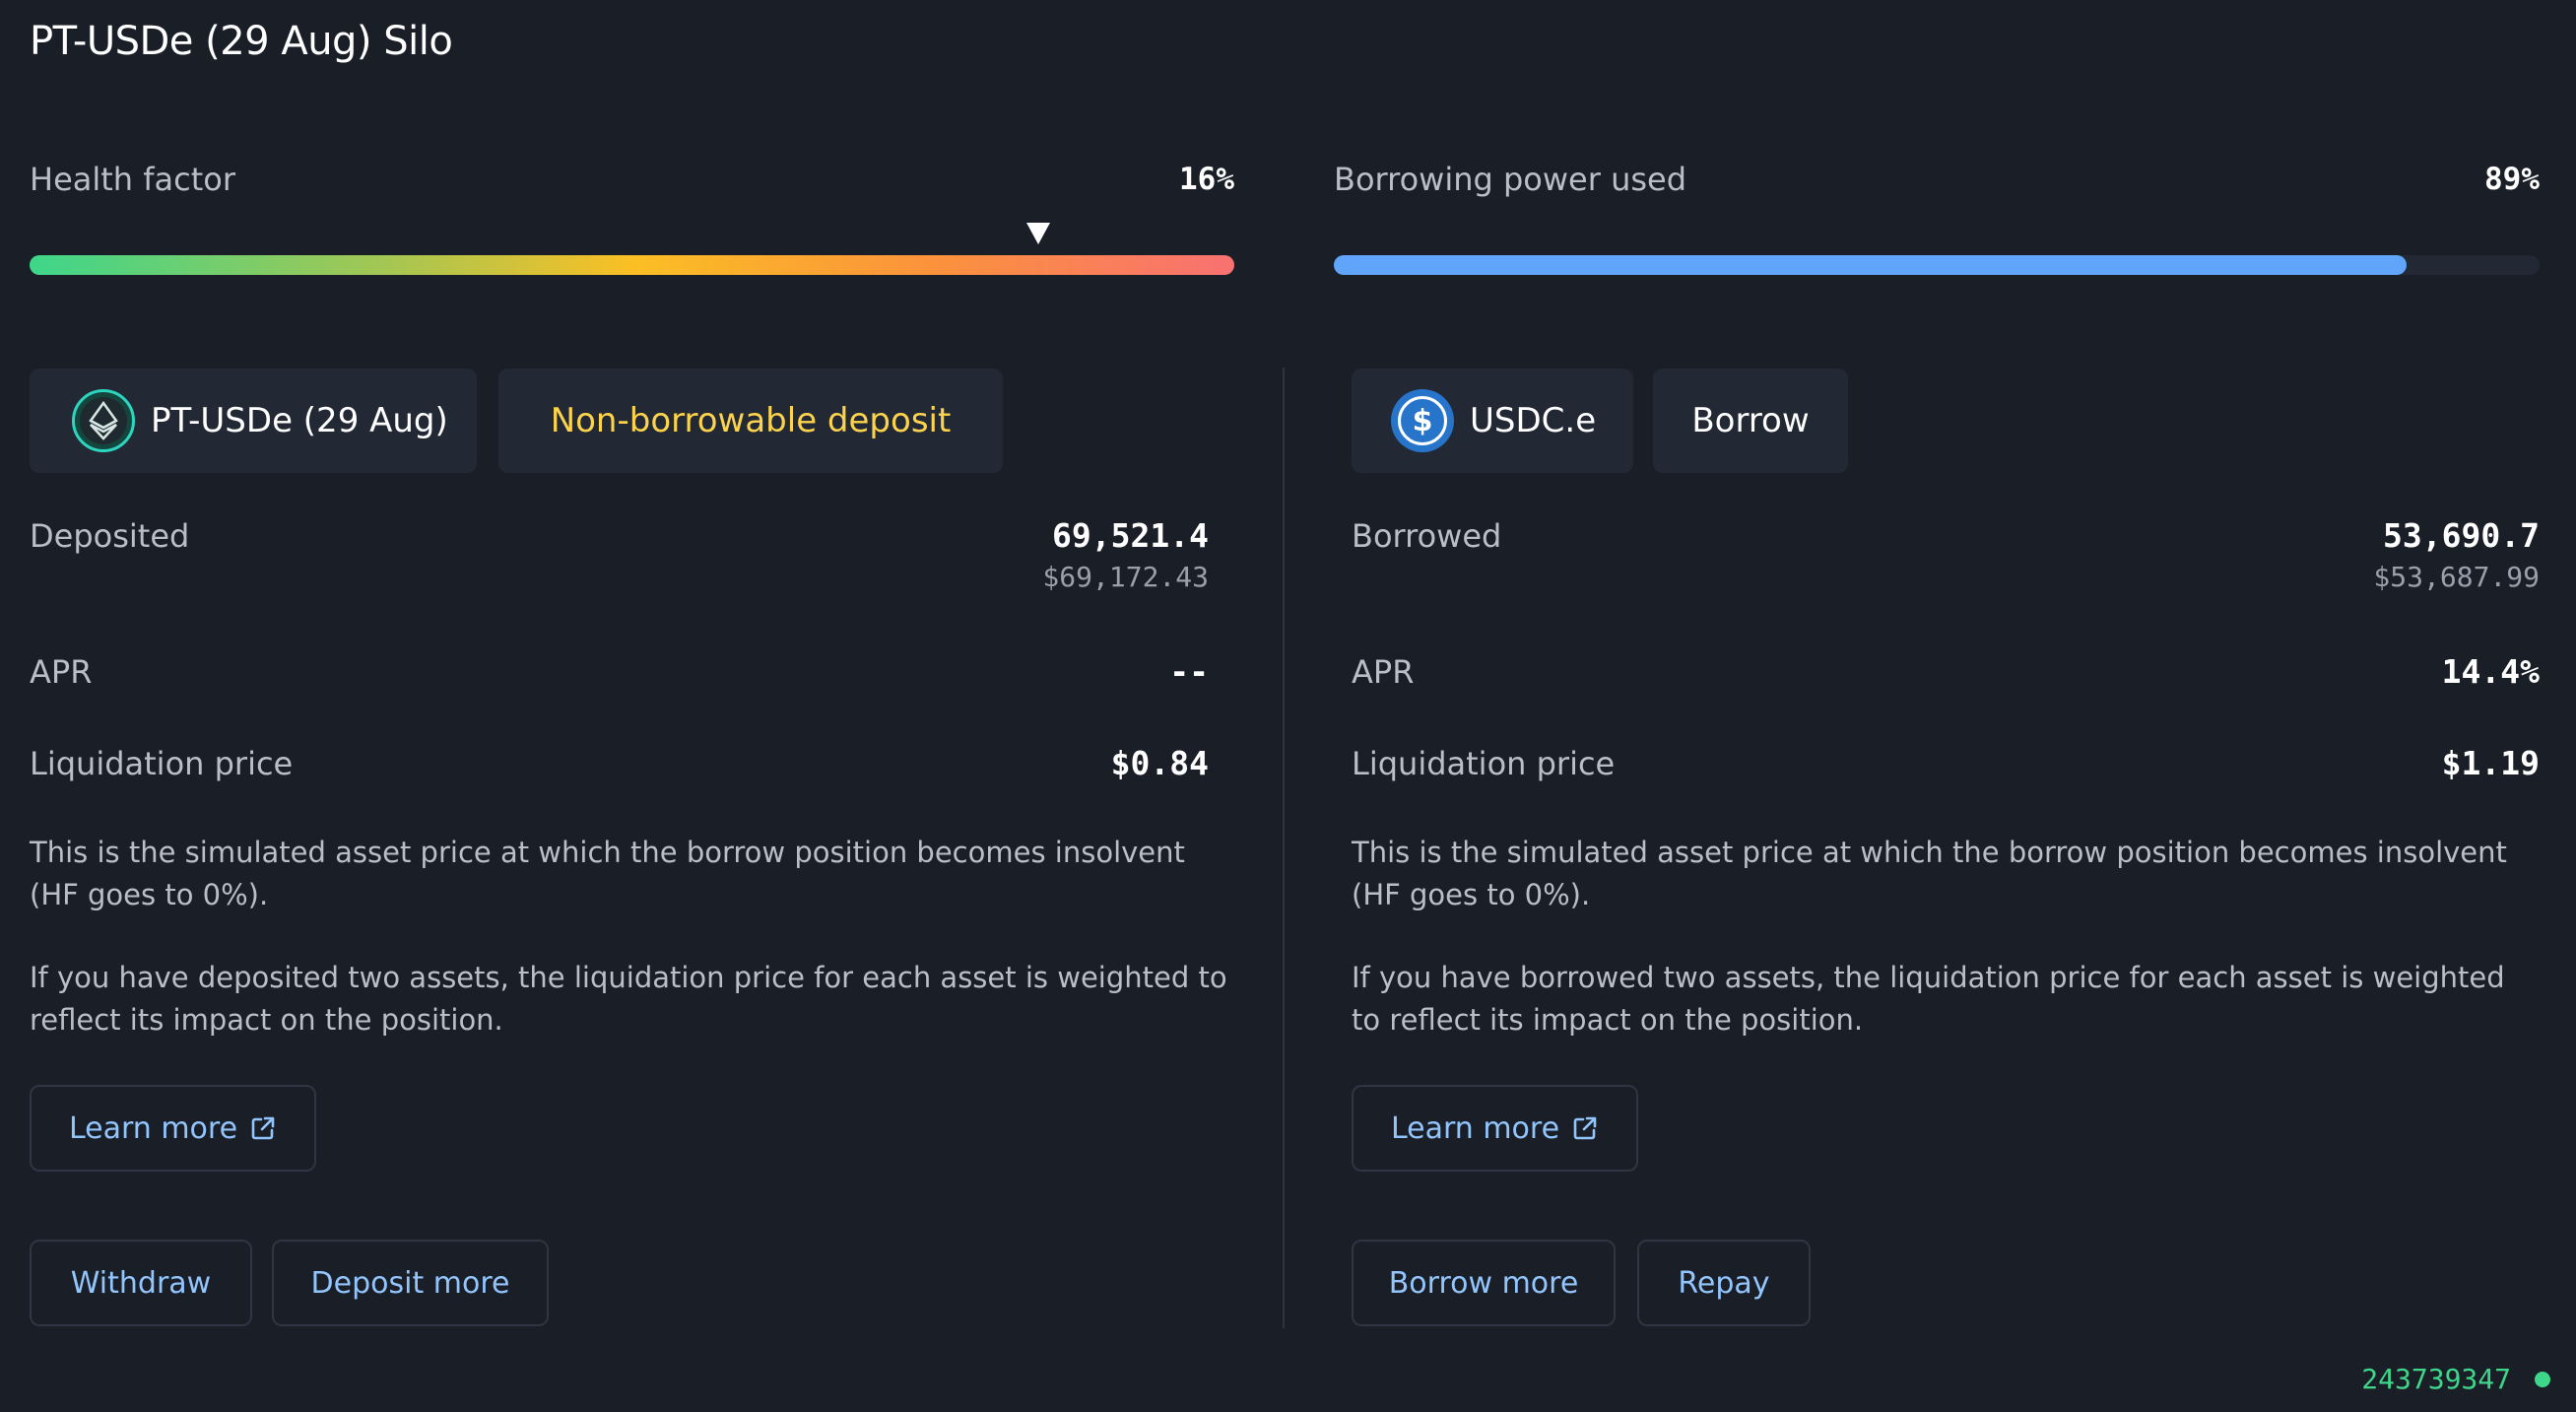 This screenshot has width=2576, height=1412. Describe the element at coordinates (2512, 179) in the screenshot. I see `borrowing-power-value: 89%` at that location.